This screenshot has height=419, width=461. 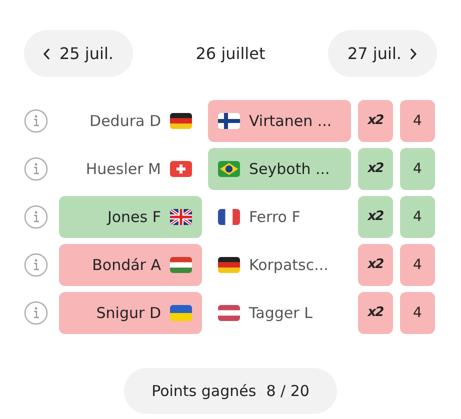 I want to click on chevron-left-icon, so click(x=47, y=54).